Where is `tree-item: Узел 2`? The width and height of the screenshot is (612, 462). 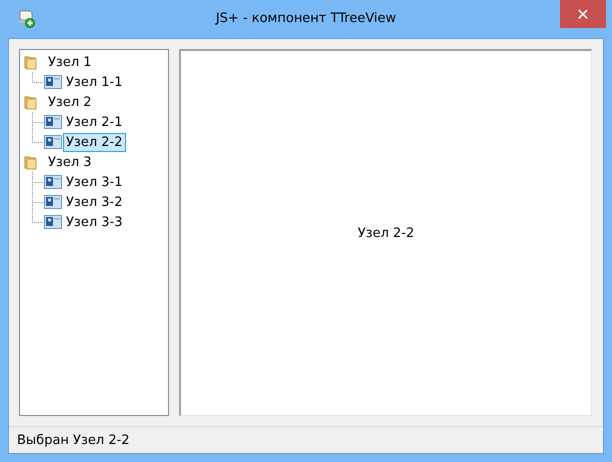
tree-item: Узел 2 is located at coordinates (70, 102).